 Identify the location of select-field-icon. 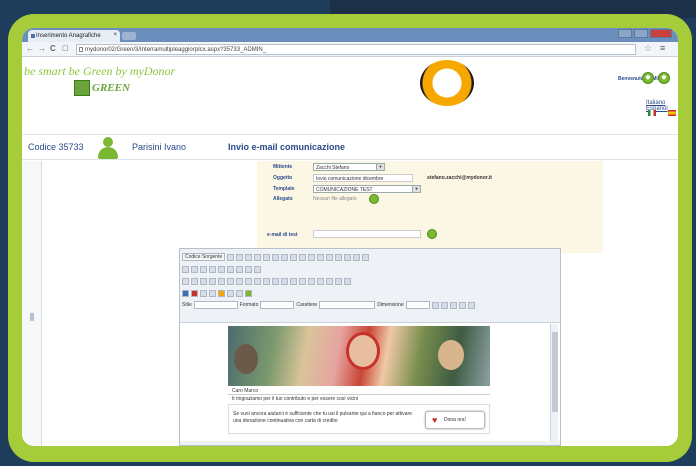
(230, 269).